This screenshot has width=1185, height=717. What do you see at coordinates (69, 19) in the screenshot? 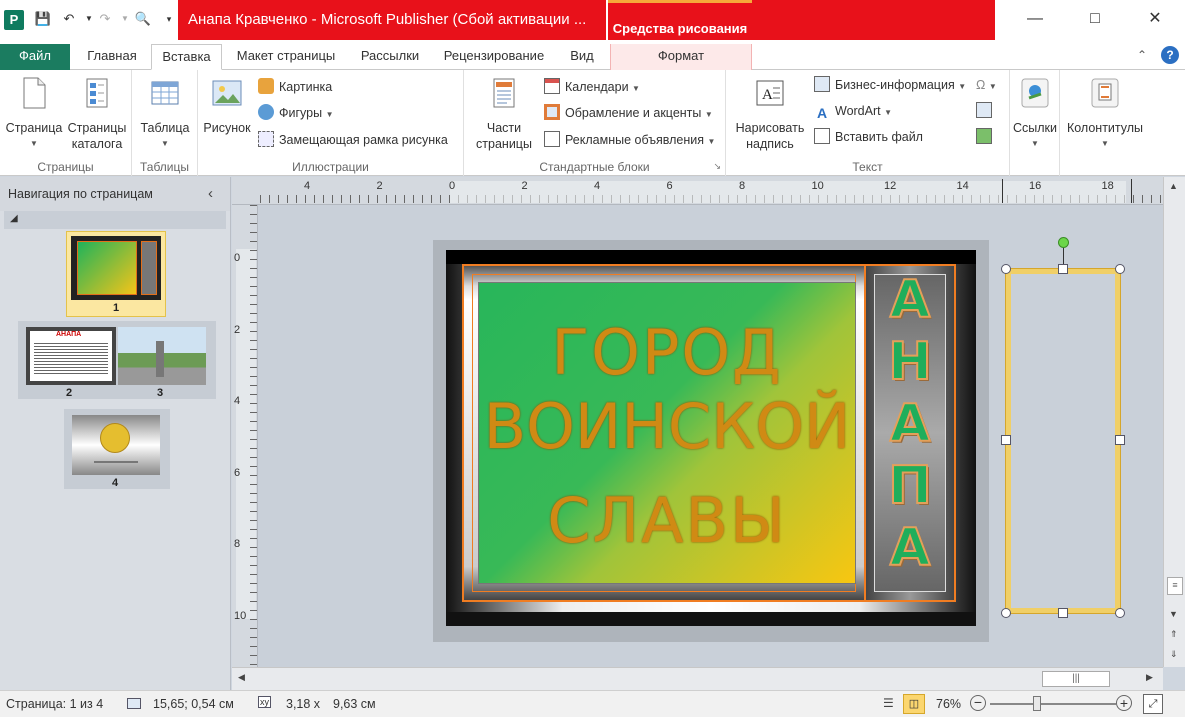
I see `undo-icon: ↶` at bounding box center [69, 19].